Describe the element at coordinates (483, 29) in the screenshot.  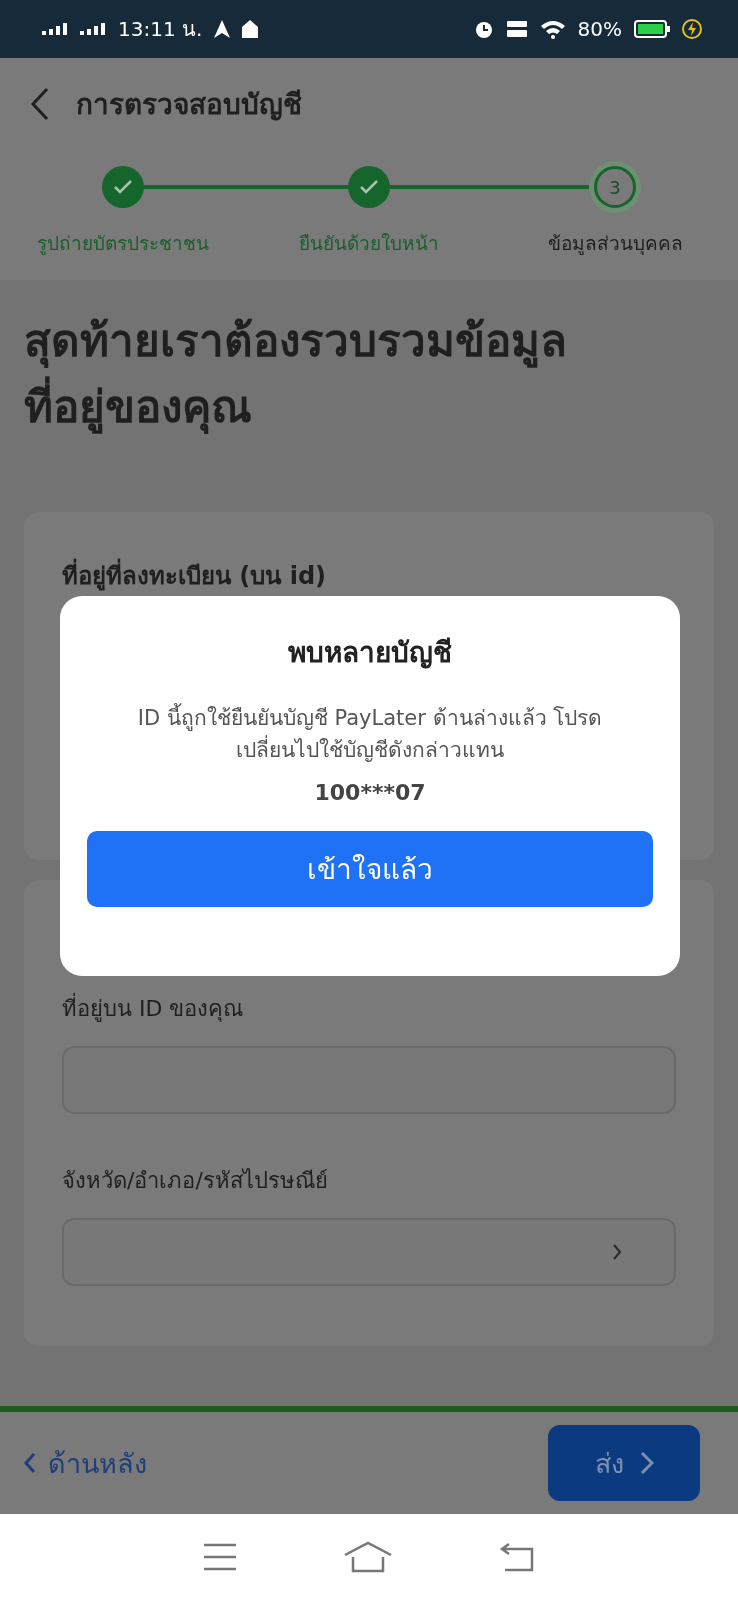
I see `alarm-icon` at that location.